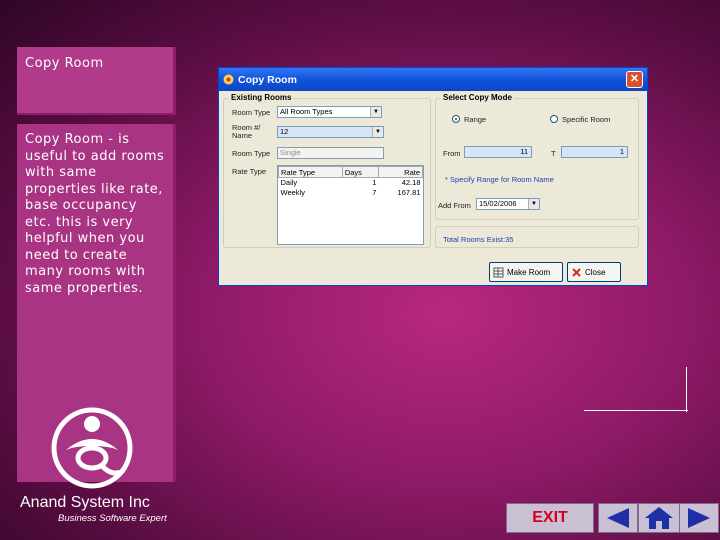 The image size is (720, 540). What do you see at coordinates (306, 111) in the screenshot?
I see `room-type-value: All Room Types` at bounding box center [306, 111].